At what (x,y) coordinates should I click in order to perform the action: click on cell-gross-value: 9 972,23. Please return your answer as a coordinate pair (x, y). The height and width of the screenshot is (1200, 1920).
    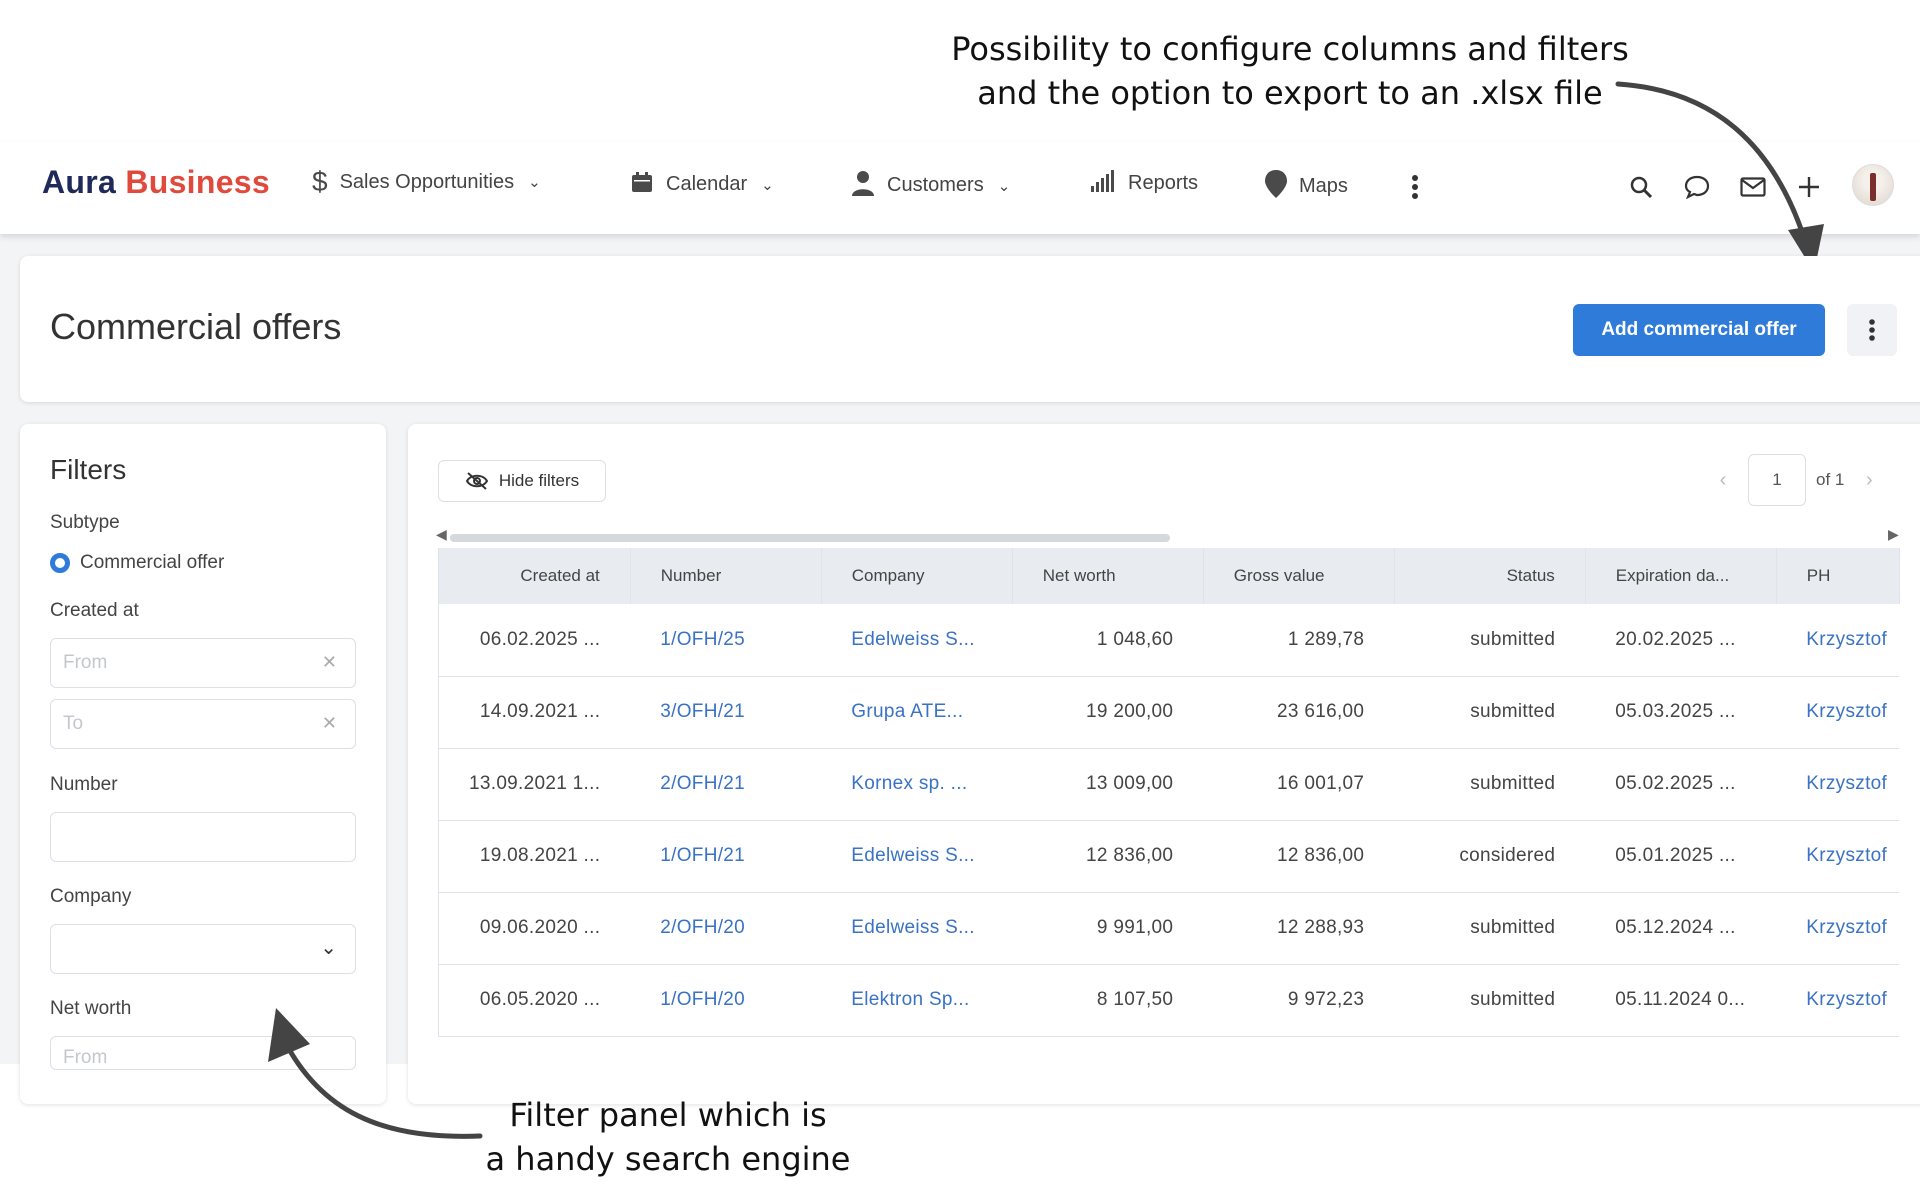
    Looking at the image, I should click on (1299, 1000).